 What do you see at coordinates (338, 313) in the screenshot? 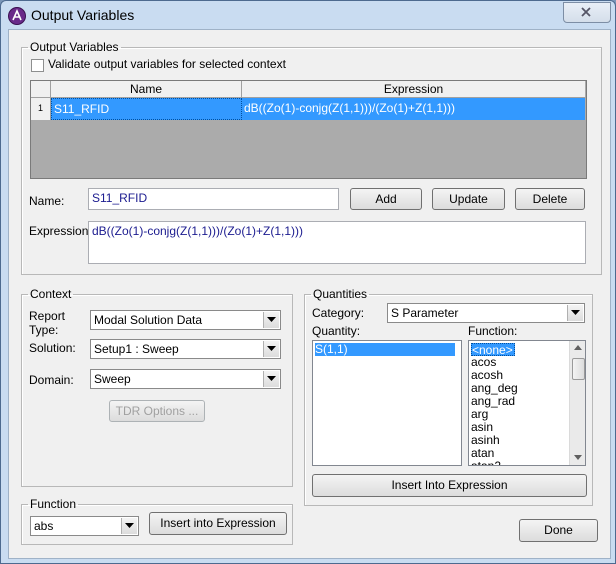
I see `category-label: Category:` at bounding box center [338, 313].